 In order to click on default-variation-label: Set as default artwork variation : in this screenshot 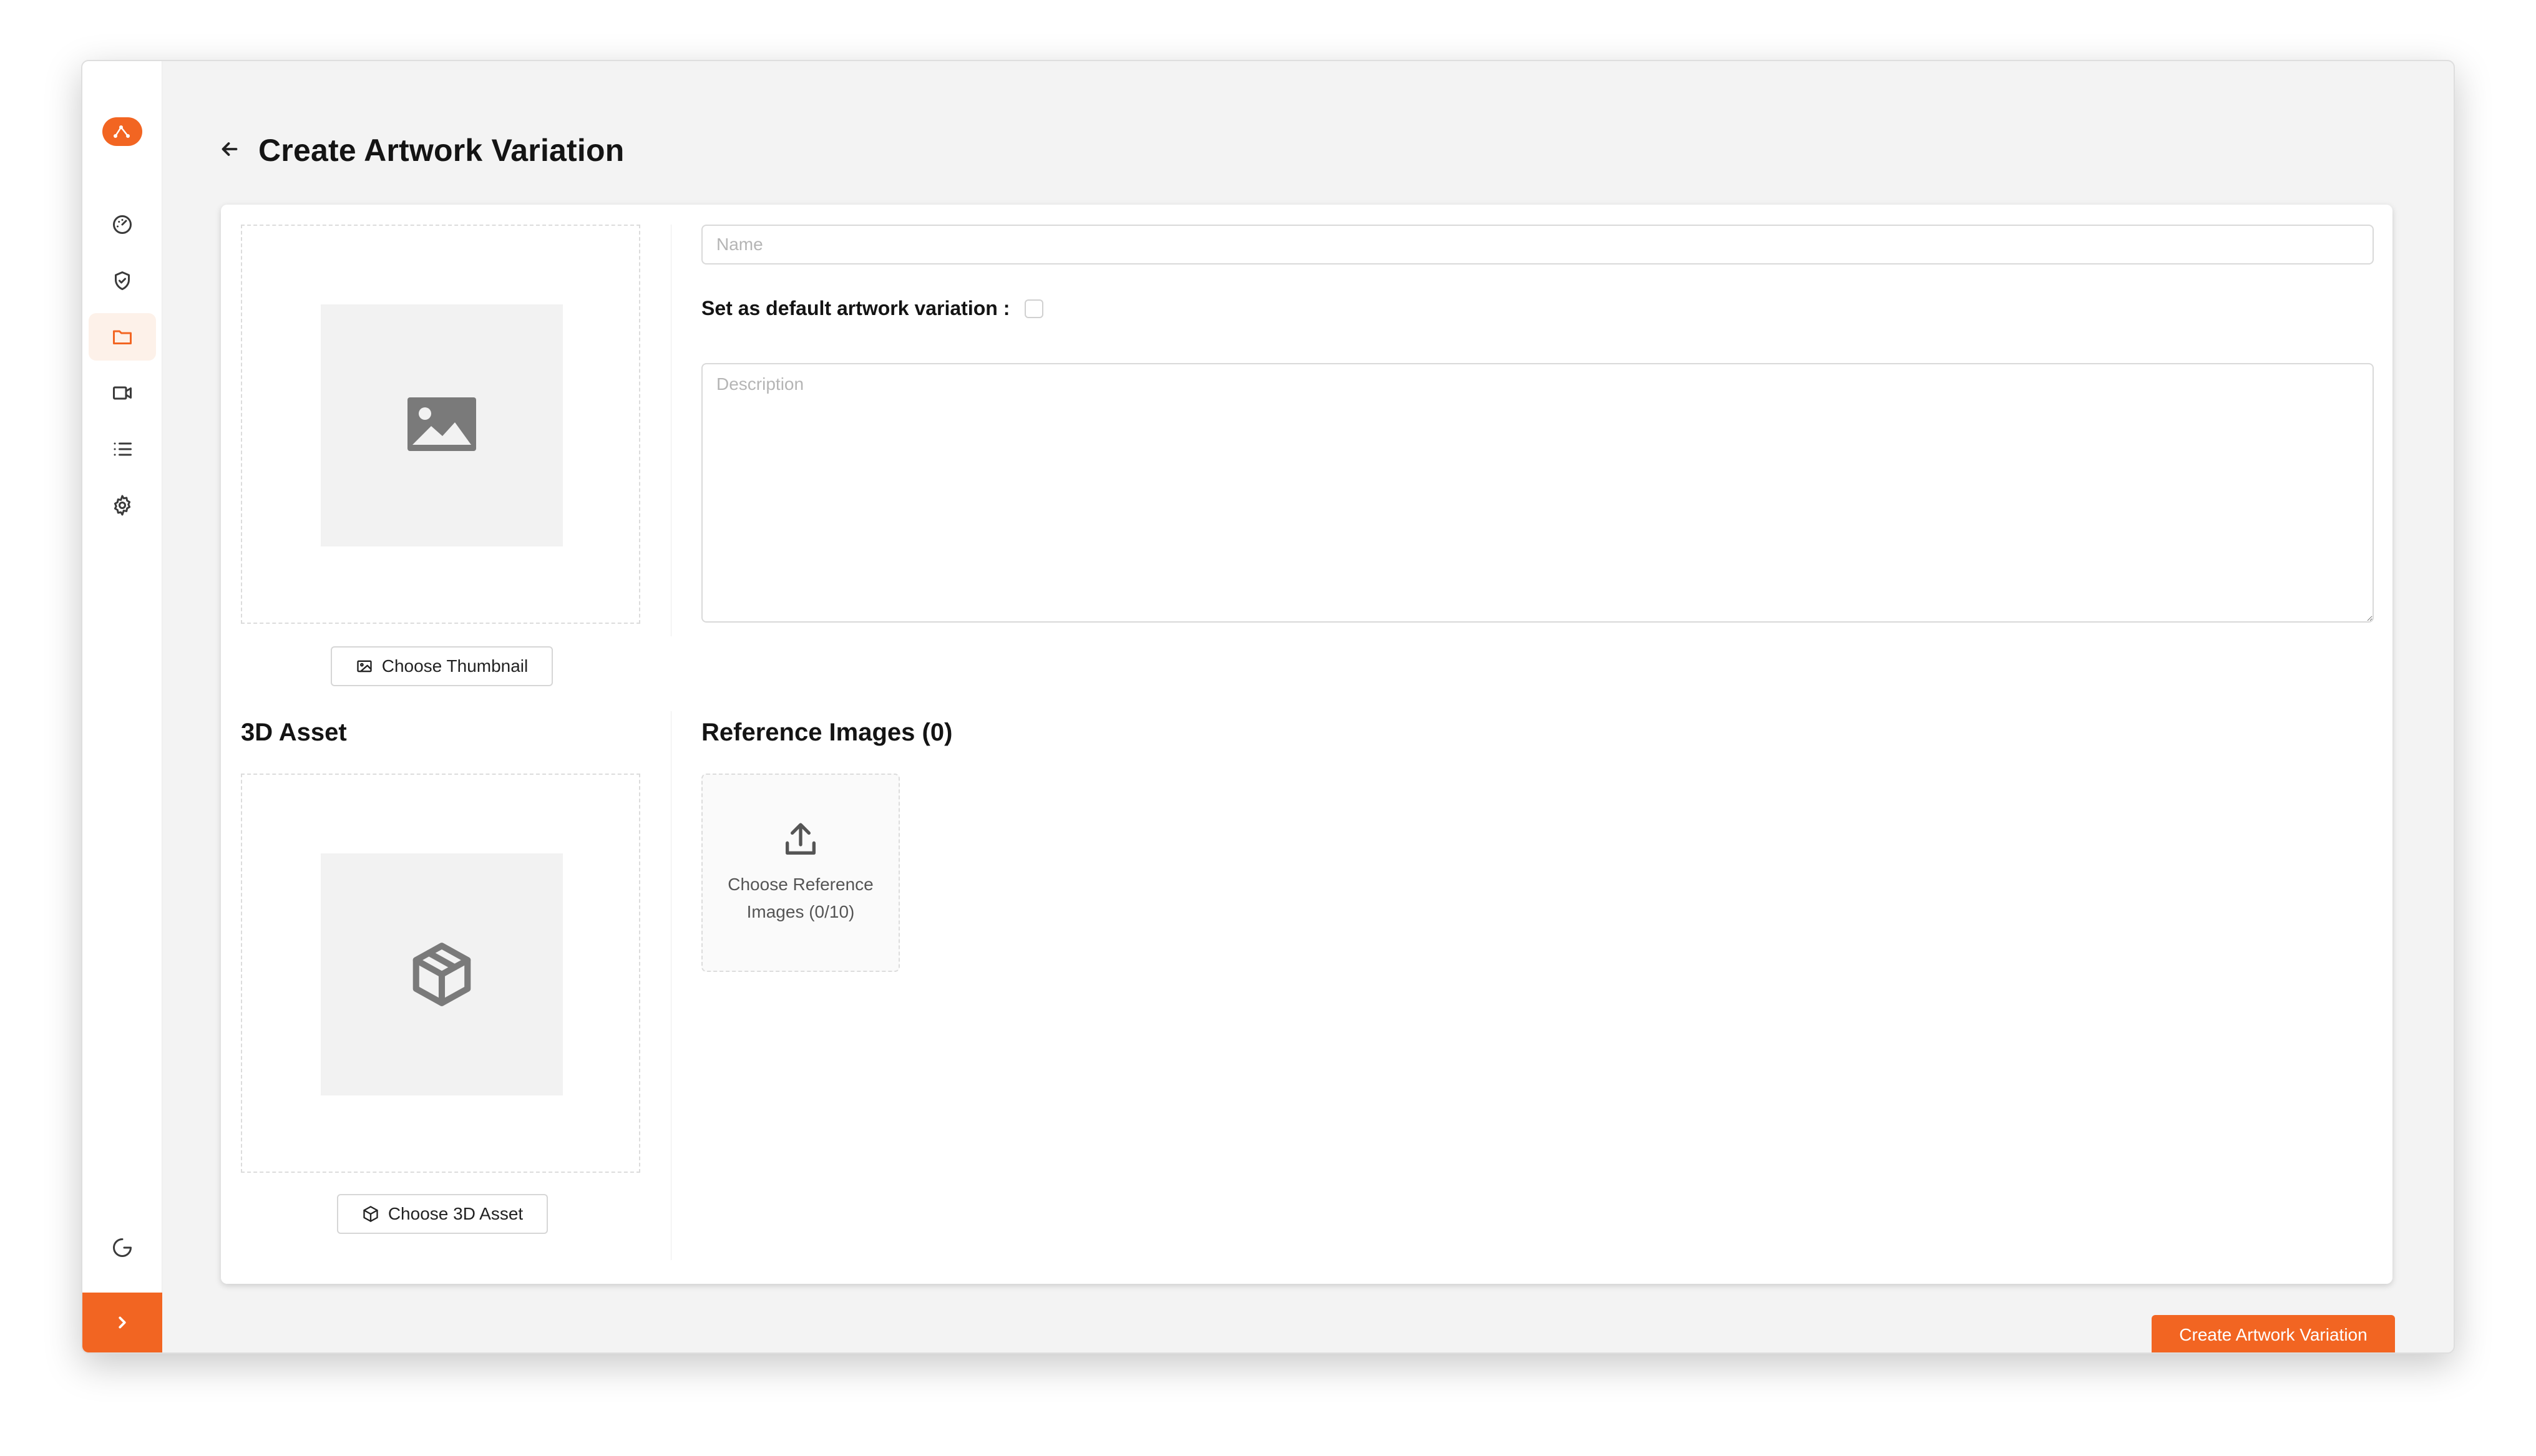, I will do `click(856, 308)`.